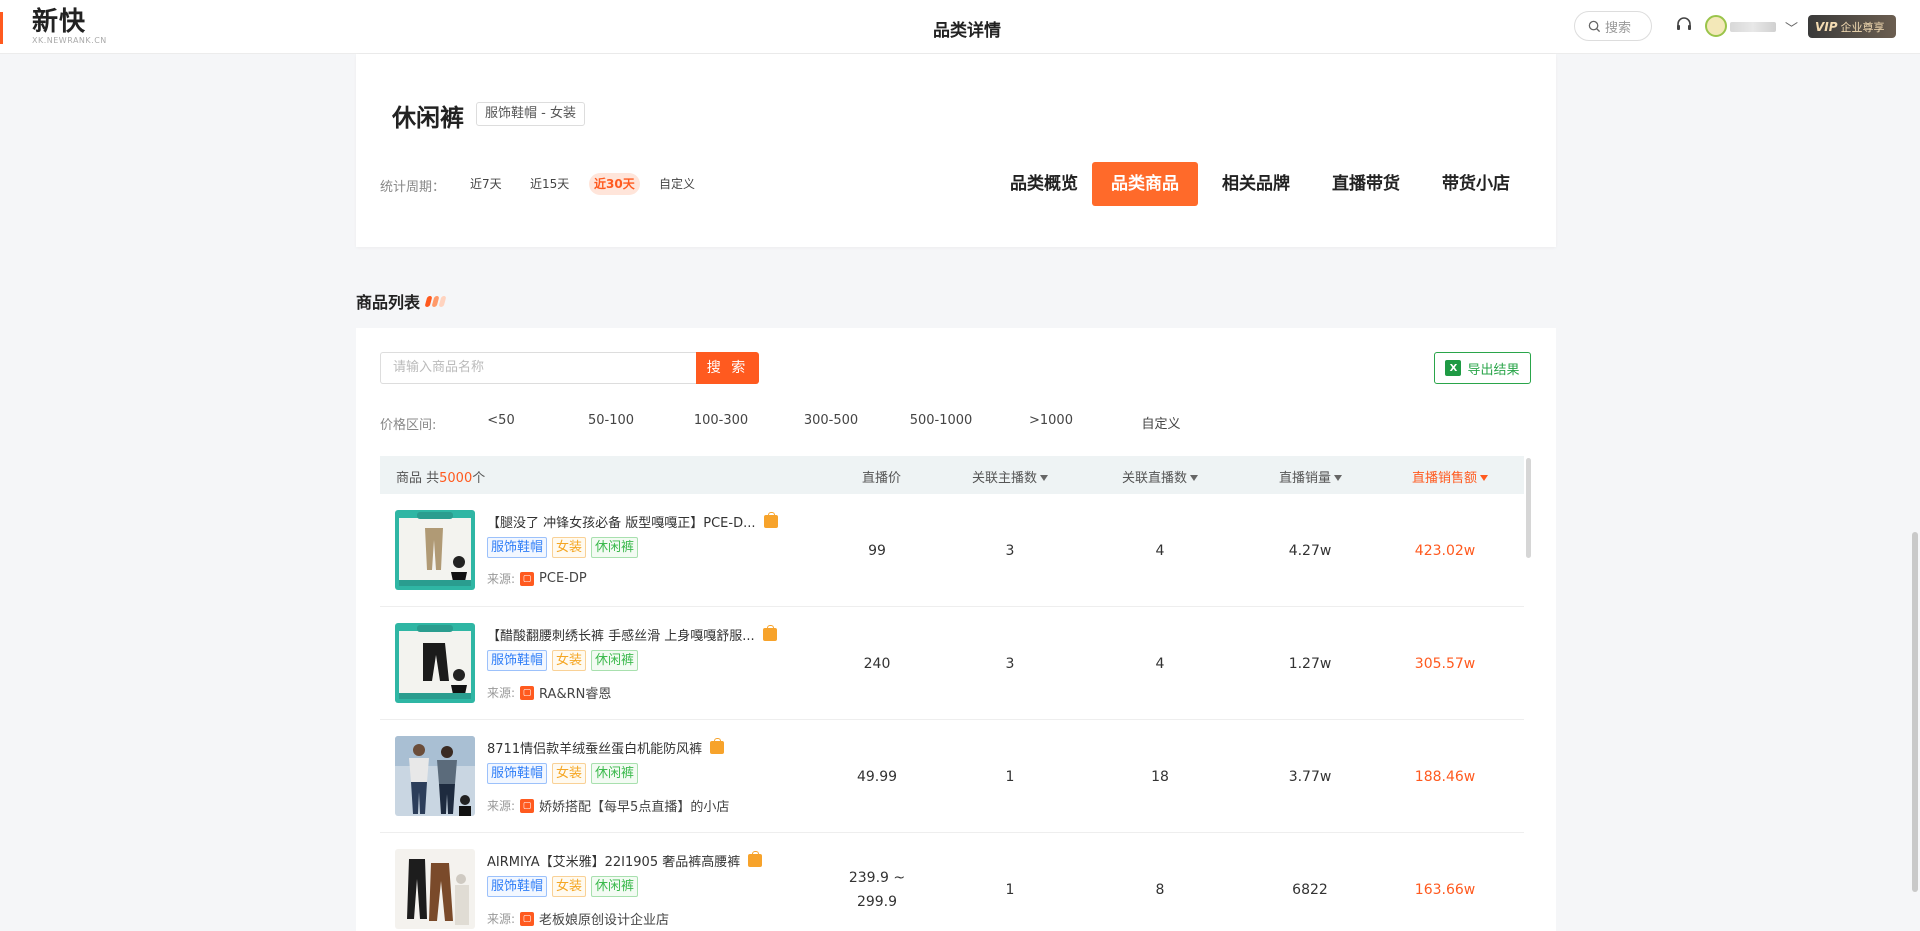  I want to click on chevron-down-icon: ﹀, so click(1791, 27).